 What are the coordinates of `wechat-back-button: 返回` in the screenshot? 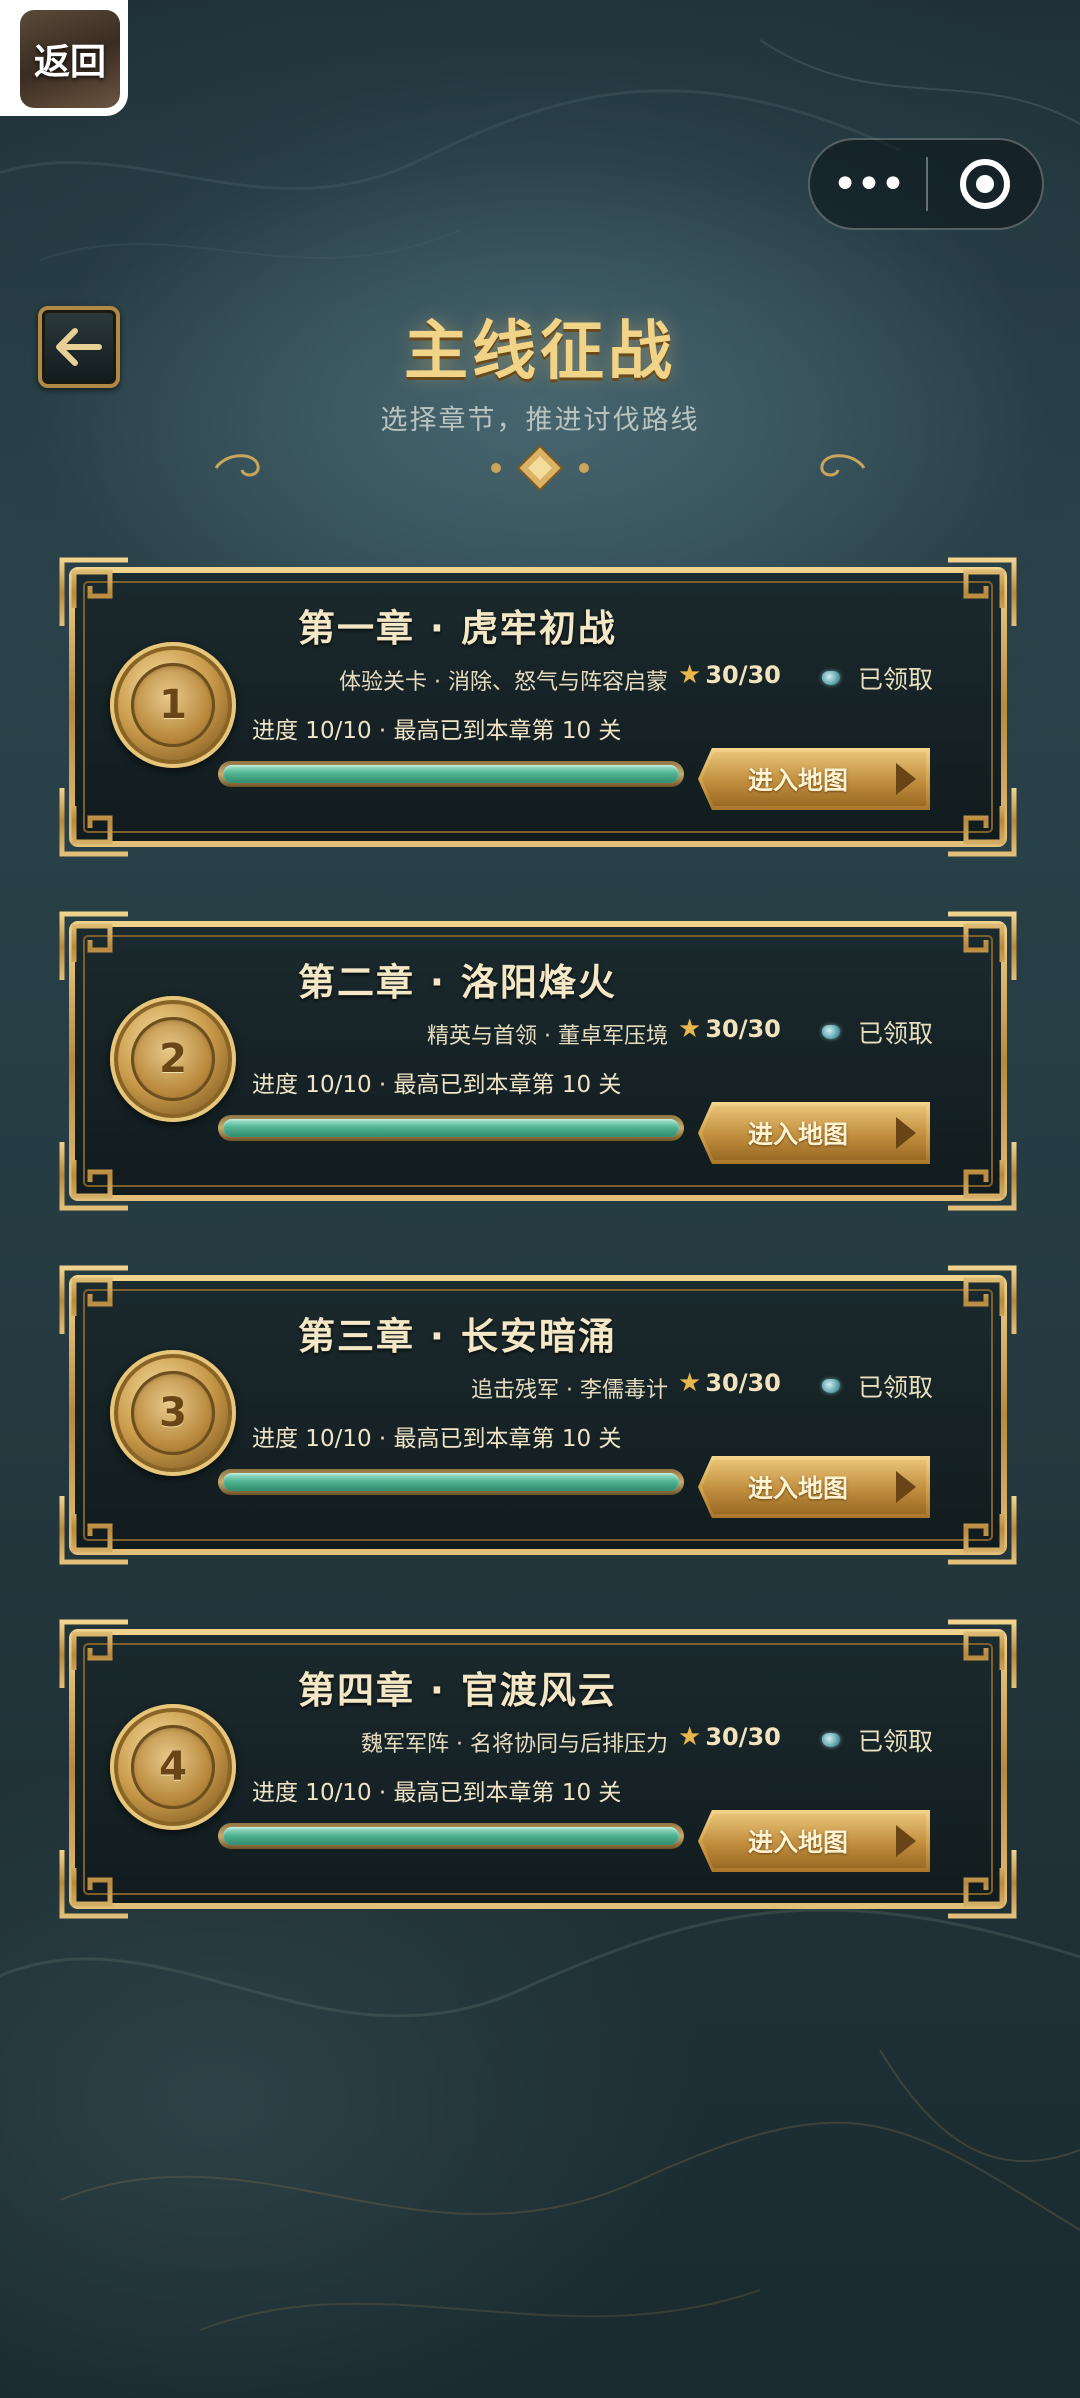 It's located at (64, 58).